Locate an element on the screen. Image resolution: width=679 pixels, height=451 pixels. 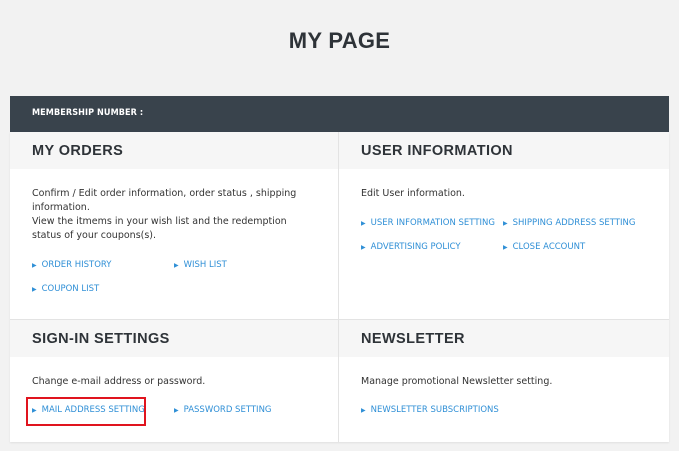
section-header: MY ORDERS is located at coordinates (174, 150).